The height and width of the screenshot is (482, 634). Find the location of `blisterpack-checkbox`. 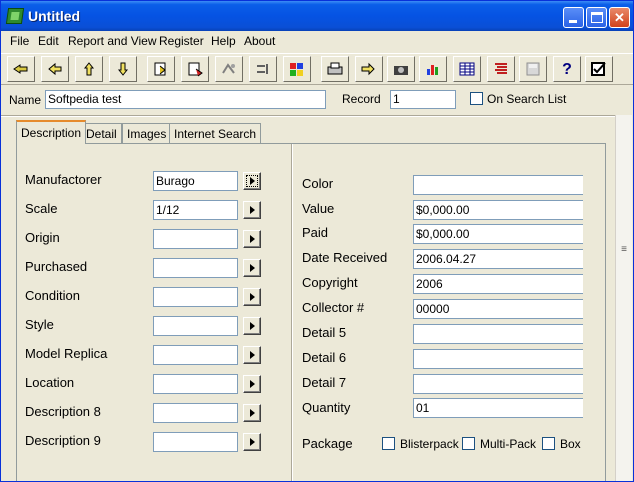

blisterpack-checkbox is located at coordinates (388, 443).